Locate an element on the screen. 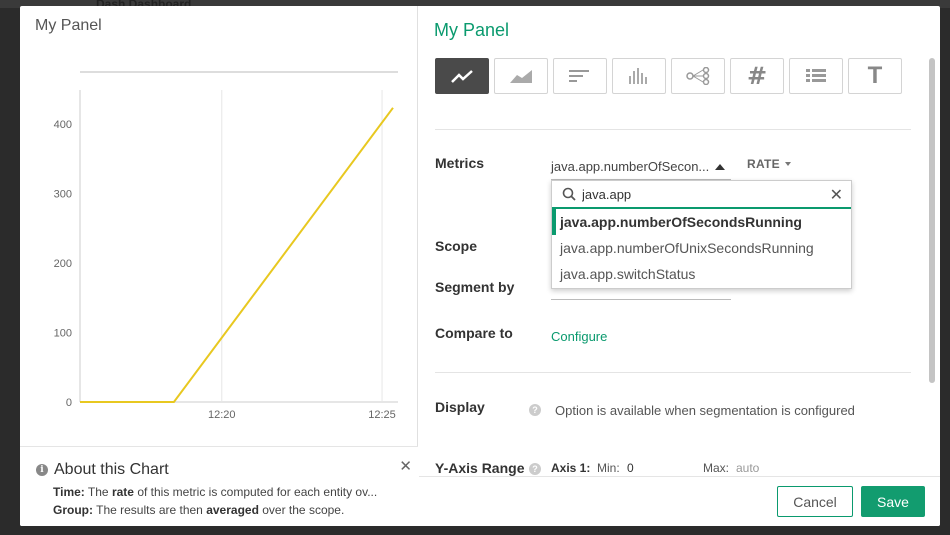 This screenshot has height=535, width=950. number-icon: # is located at coordinates (757, 76).